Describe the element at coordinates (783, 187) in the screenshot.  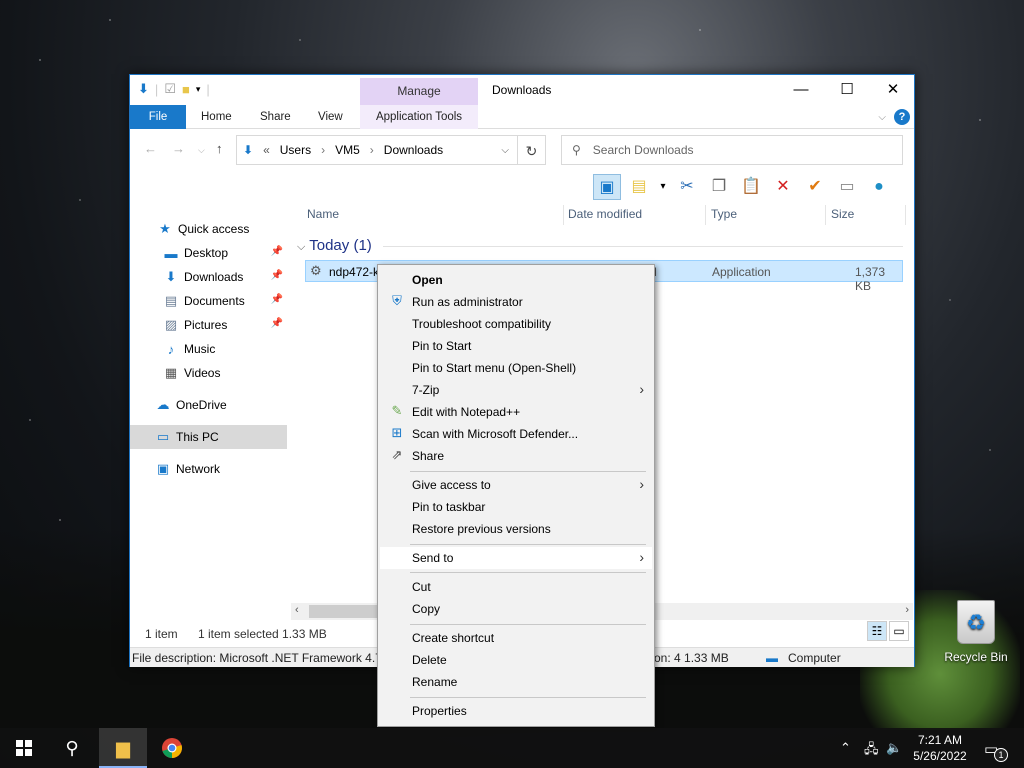
I see `delete-icon: ✕` at that location.